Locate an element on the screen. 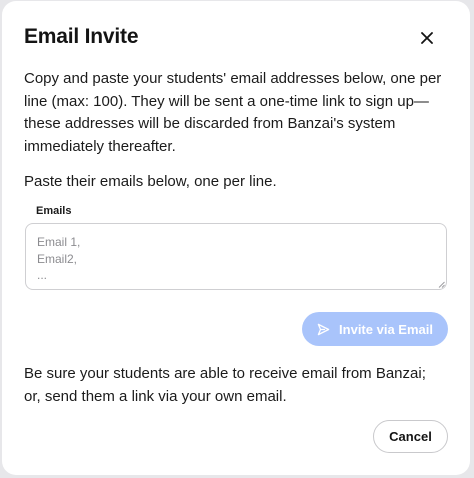  emails-label: Emails is located at coordinates (54, 211).